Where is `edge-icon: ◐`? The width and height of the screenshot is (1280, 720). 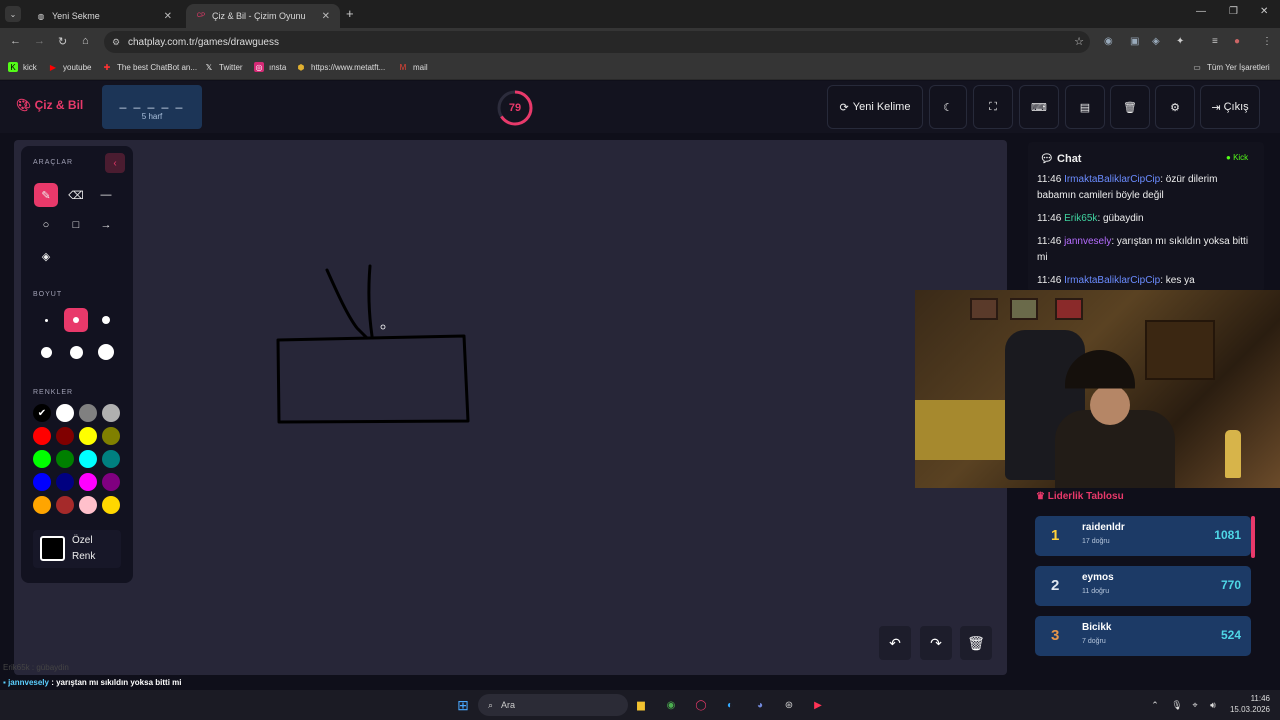 edge-icon: ◐ is located at coordinates (730, 705).